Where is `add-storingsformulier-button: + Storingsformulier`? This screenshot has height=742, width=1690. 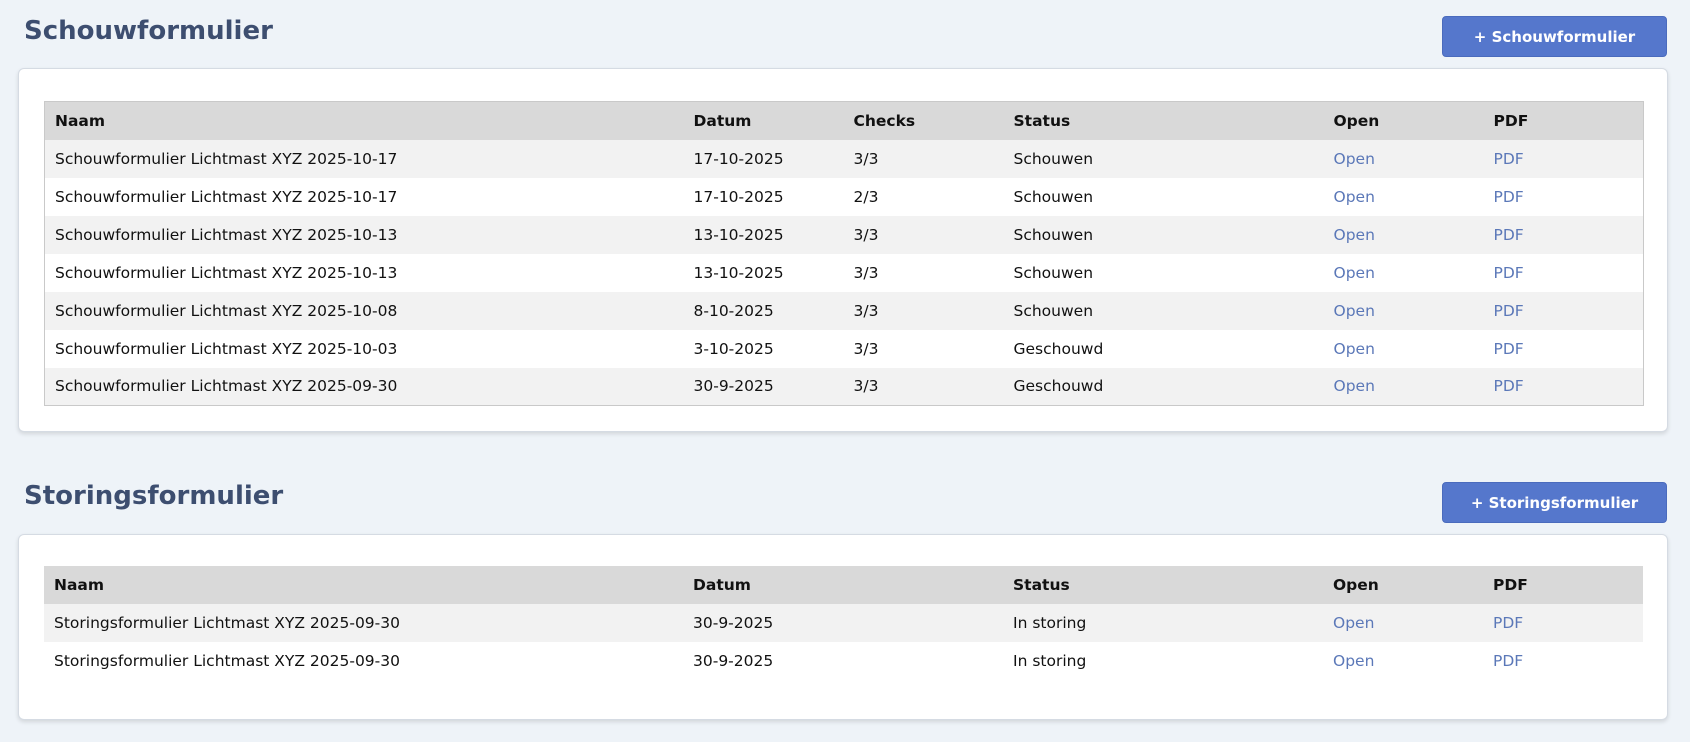 add-storingsformulier-button: + Storingsformulier is located at coordinates (1554, 502).